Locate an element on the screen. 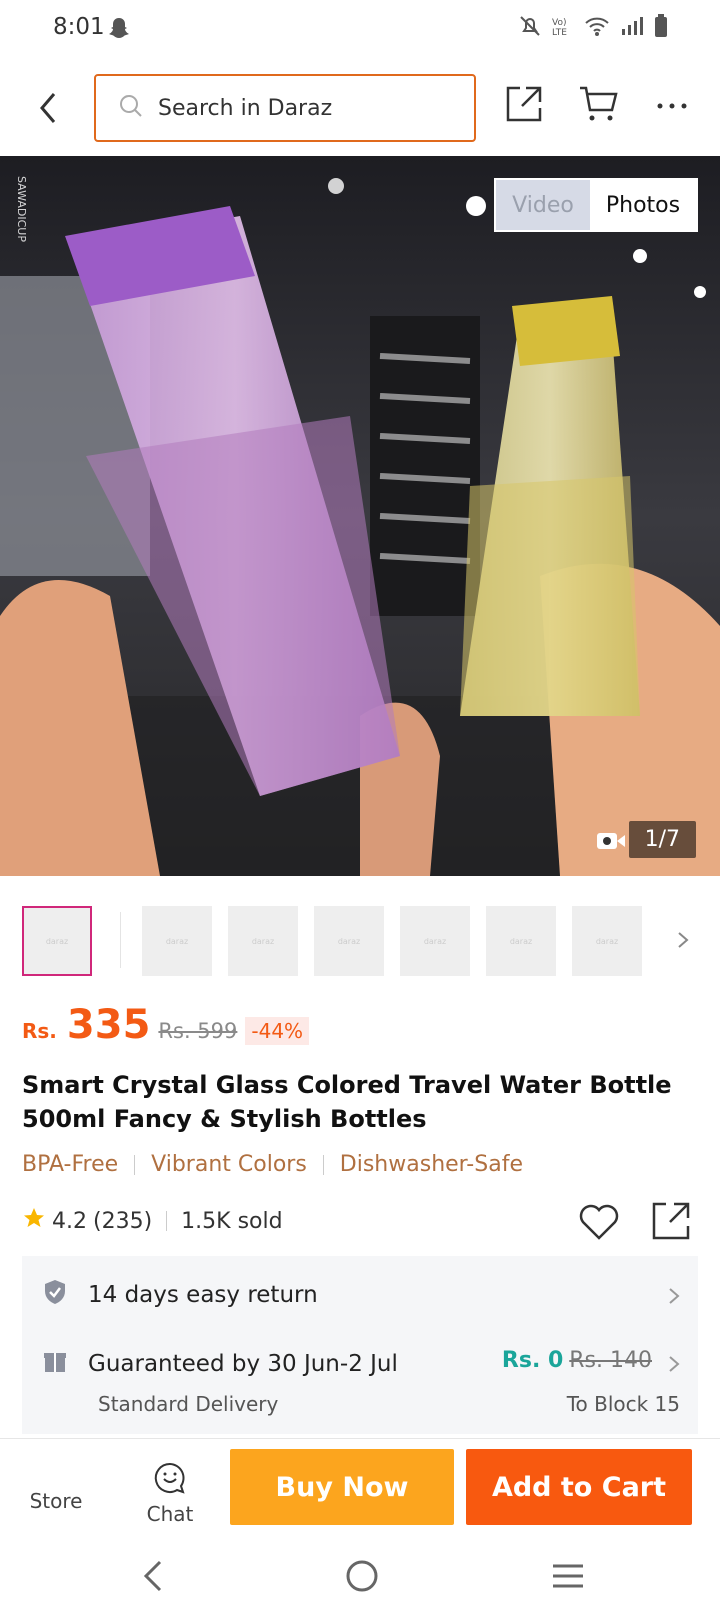 The height and width of the screenshot is (1612, 720). price-value: 335 is located at coordinates (108, 1025).